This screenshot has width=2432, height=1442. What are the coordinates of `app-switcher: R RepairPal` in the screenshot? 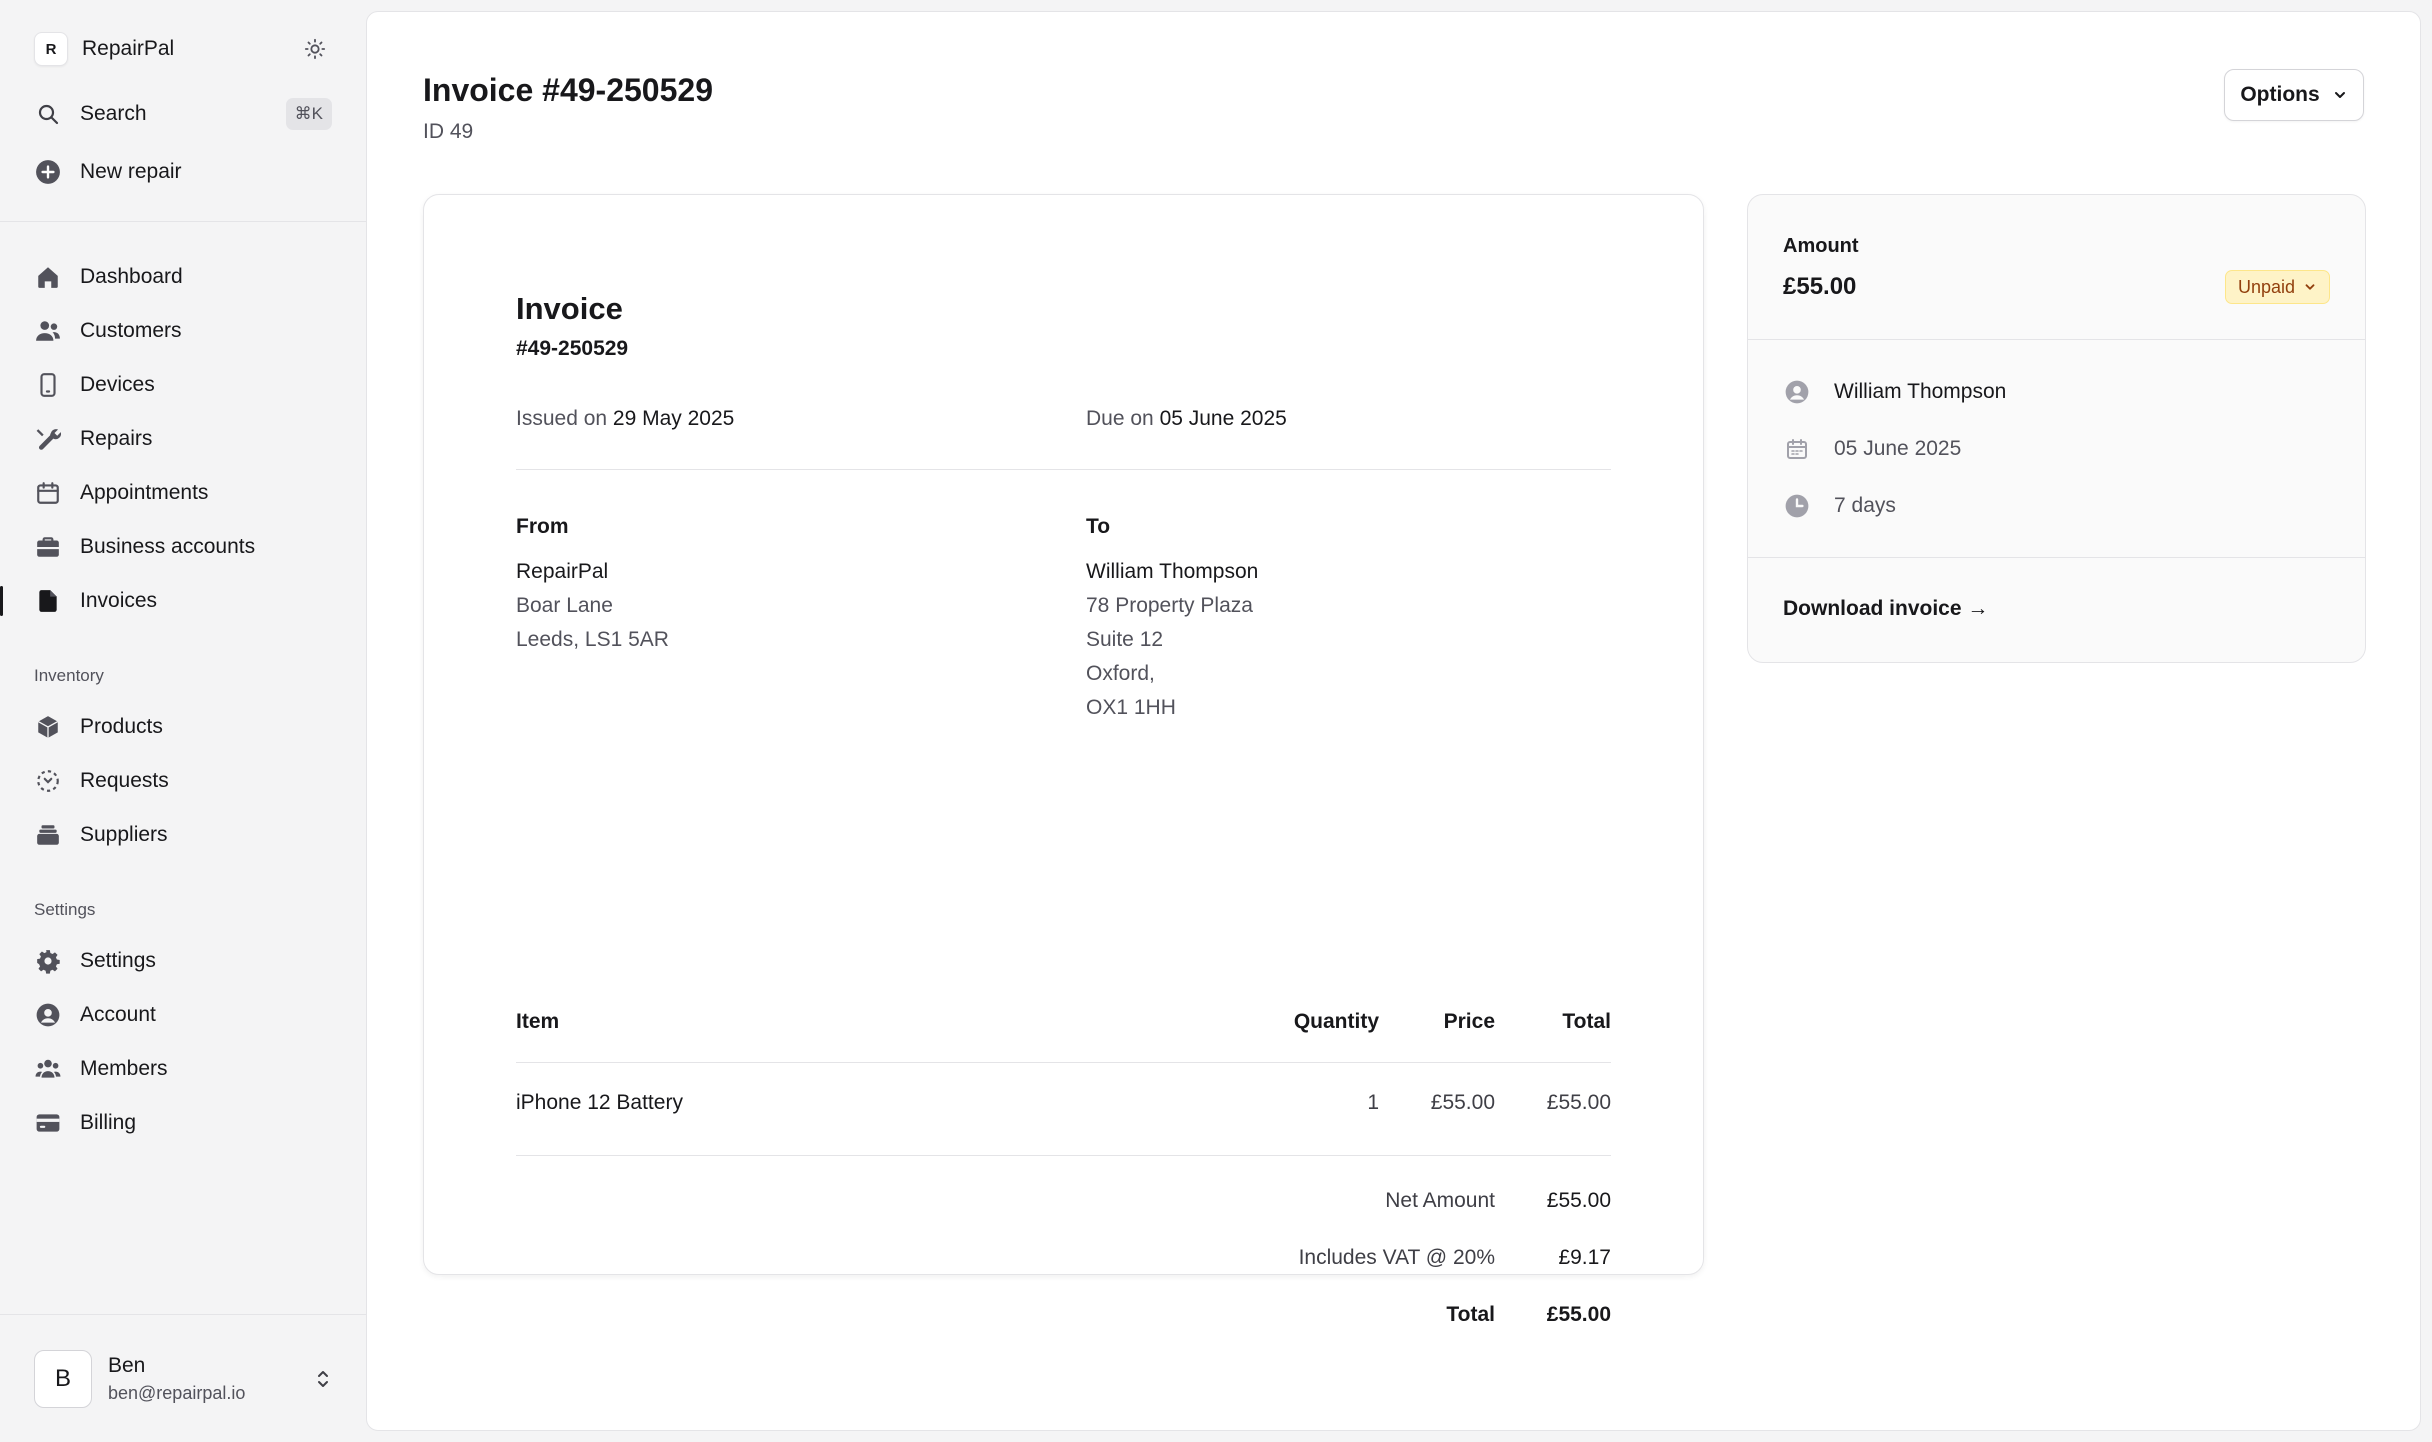 It's located at (183, 49).